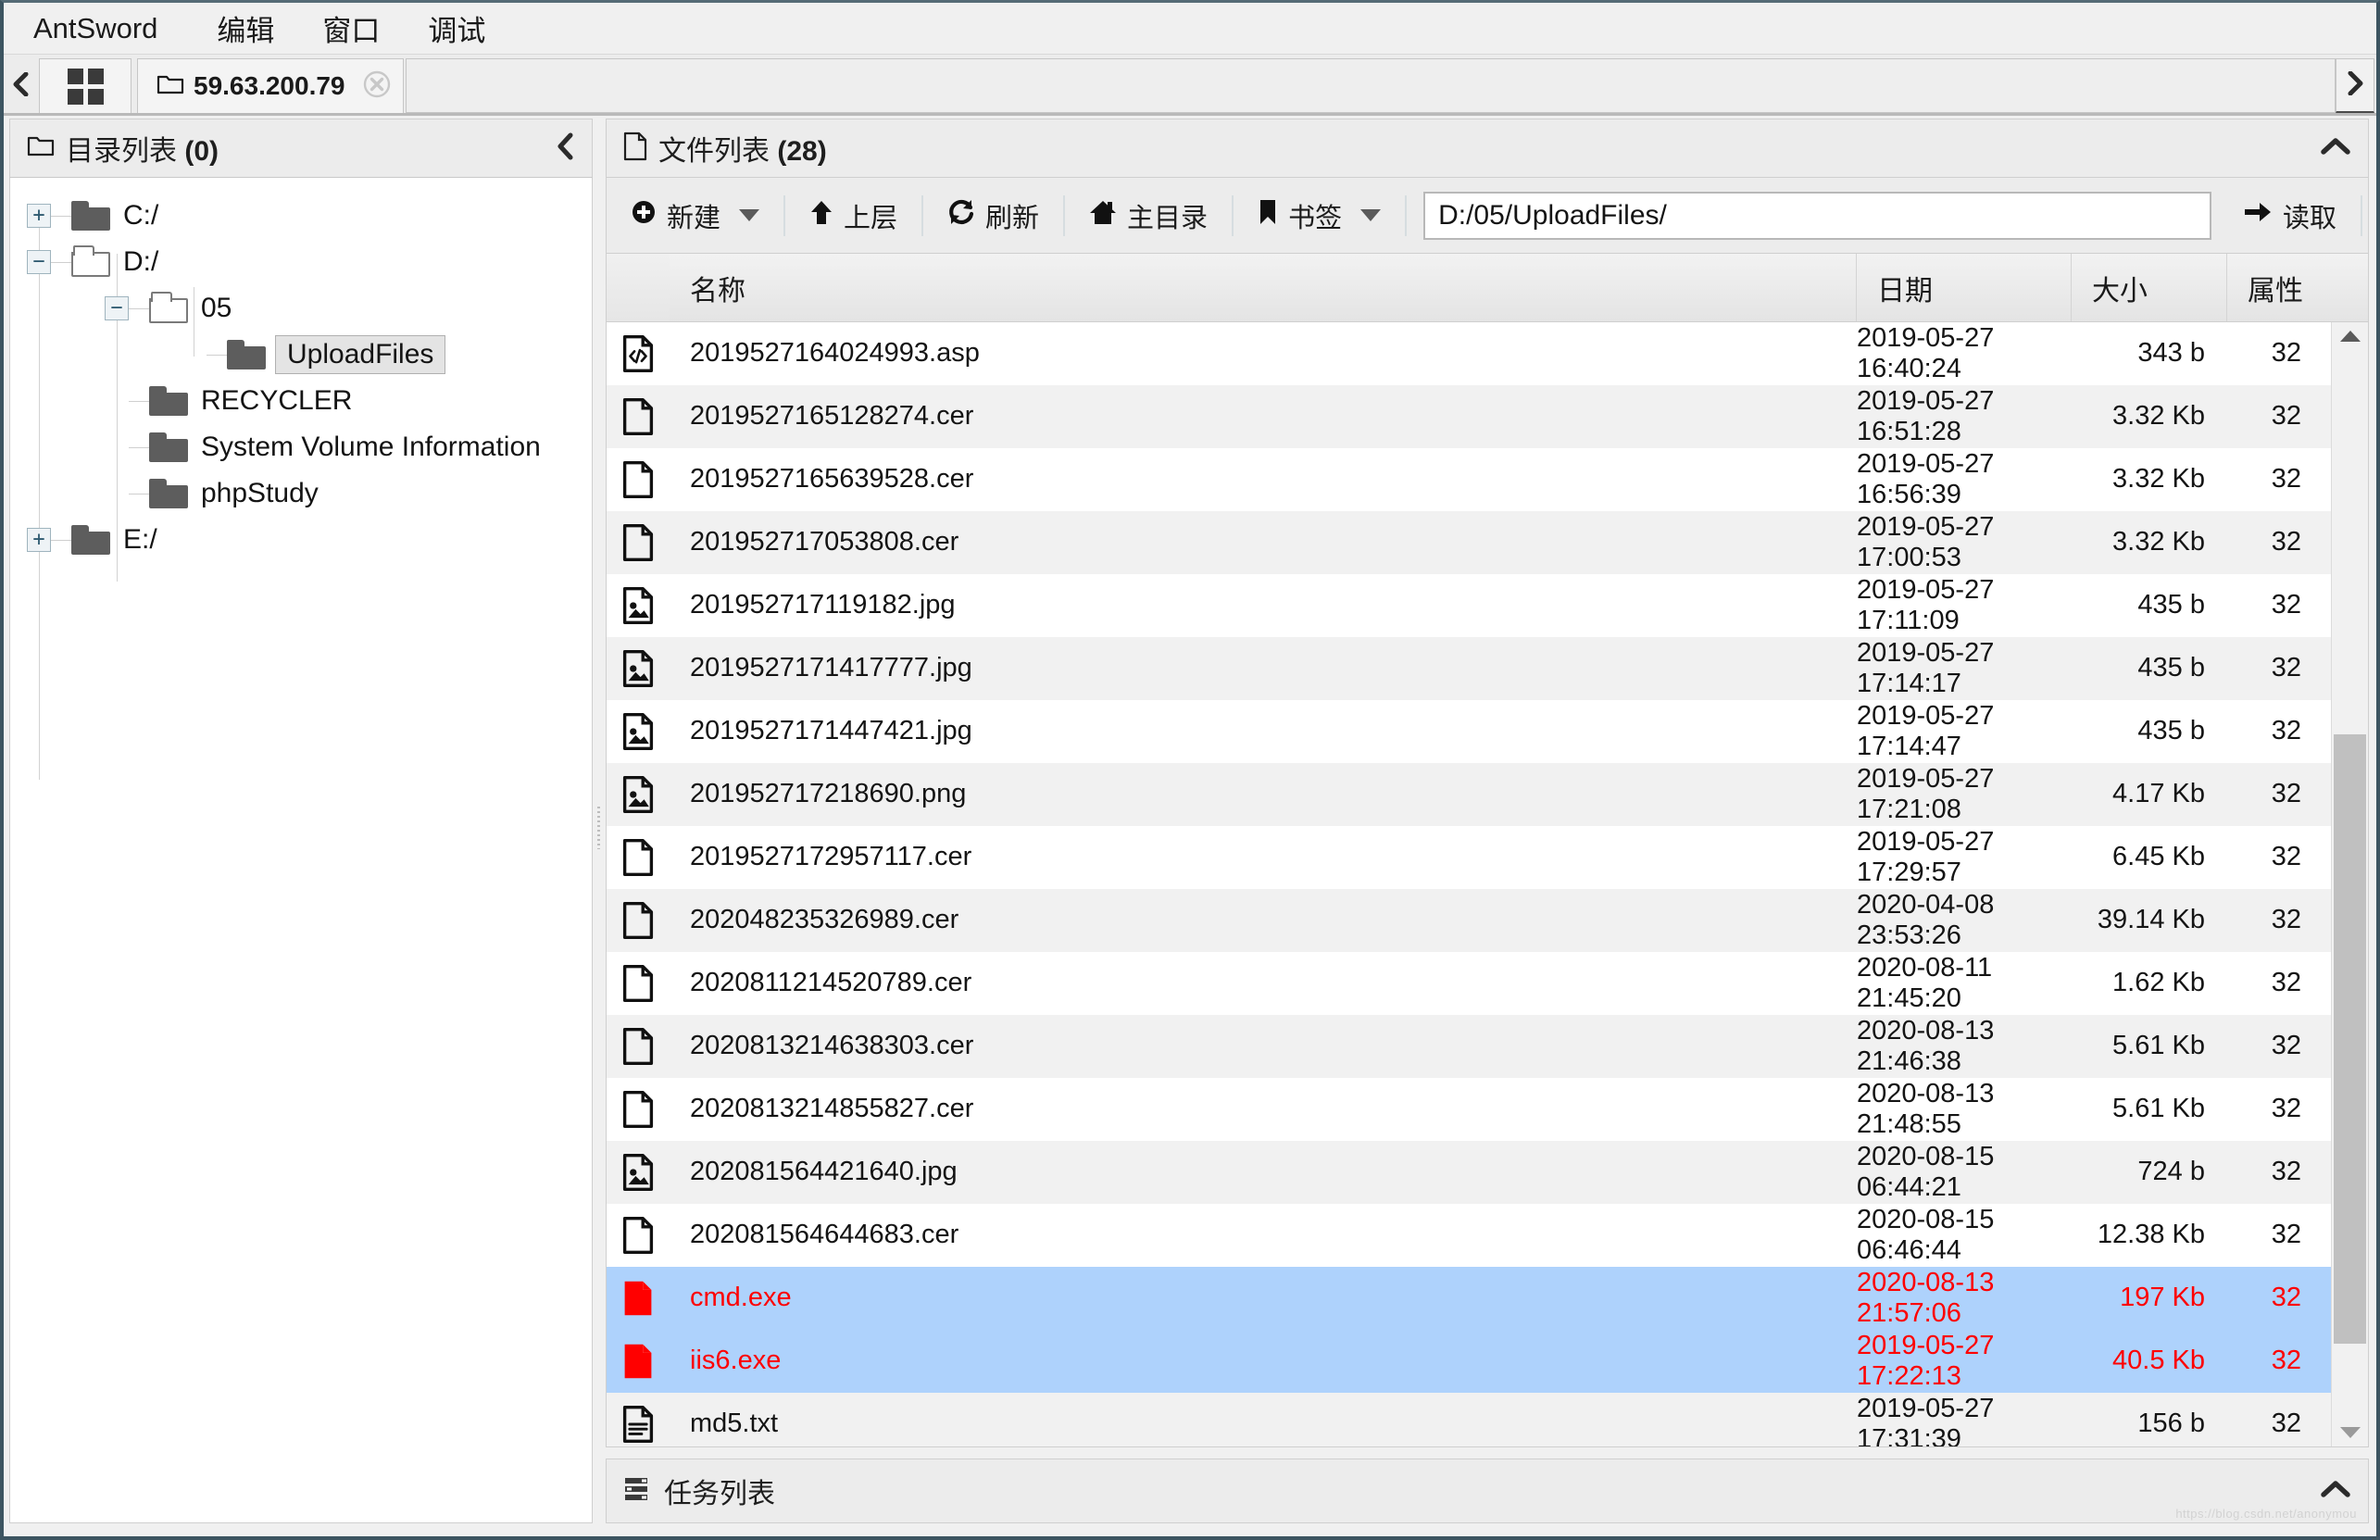 The height and width of the screenshot is (1540, 2380). I want to click on file-name-cell: md5.txt, so click(1263, 1419).